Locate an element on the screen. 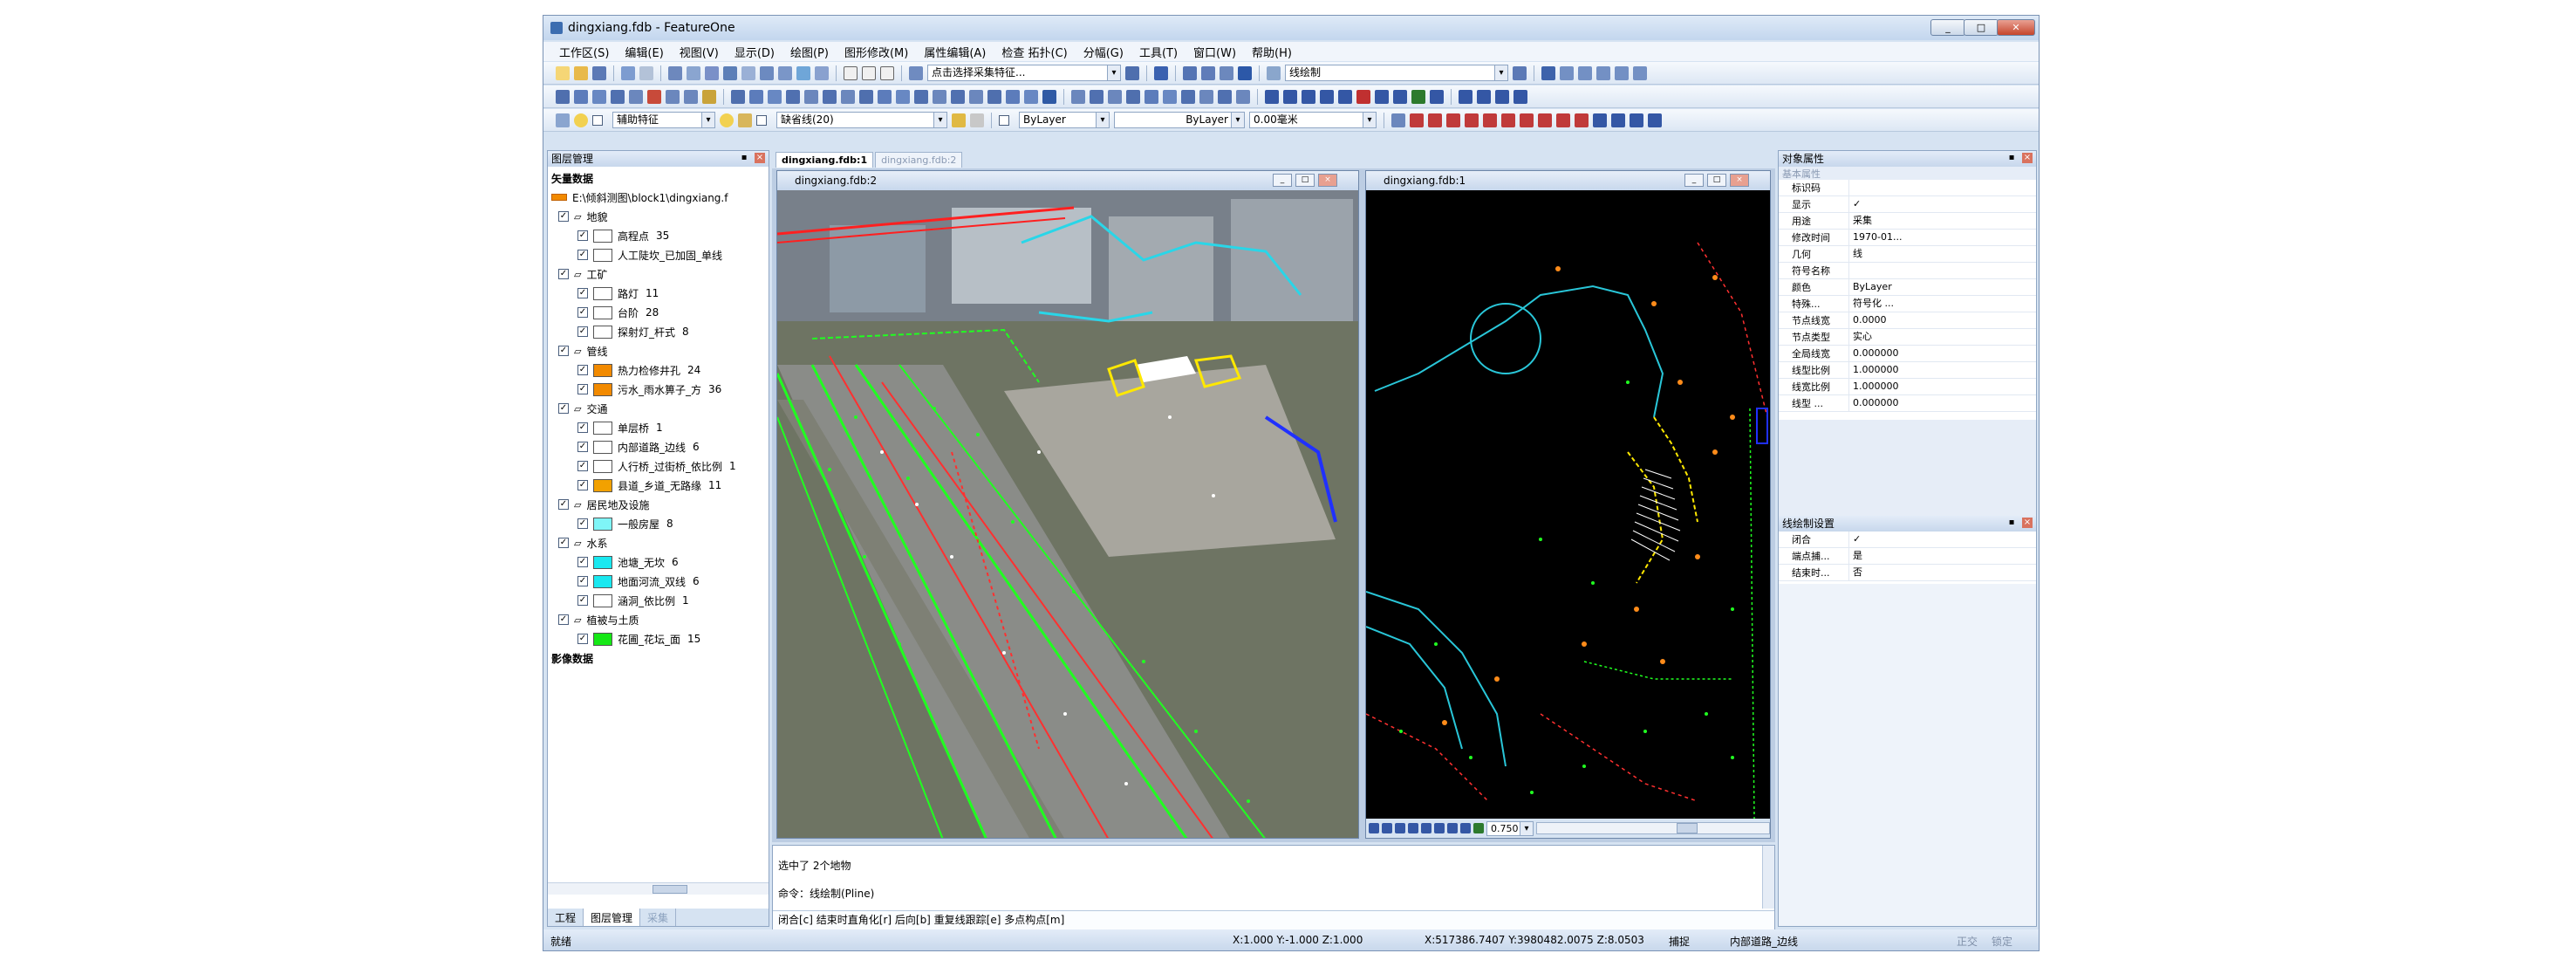  color-checkbox is located at coordinates (1004, 120).